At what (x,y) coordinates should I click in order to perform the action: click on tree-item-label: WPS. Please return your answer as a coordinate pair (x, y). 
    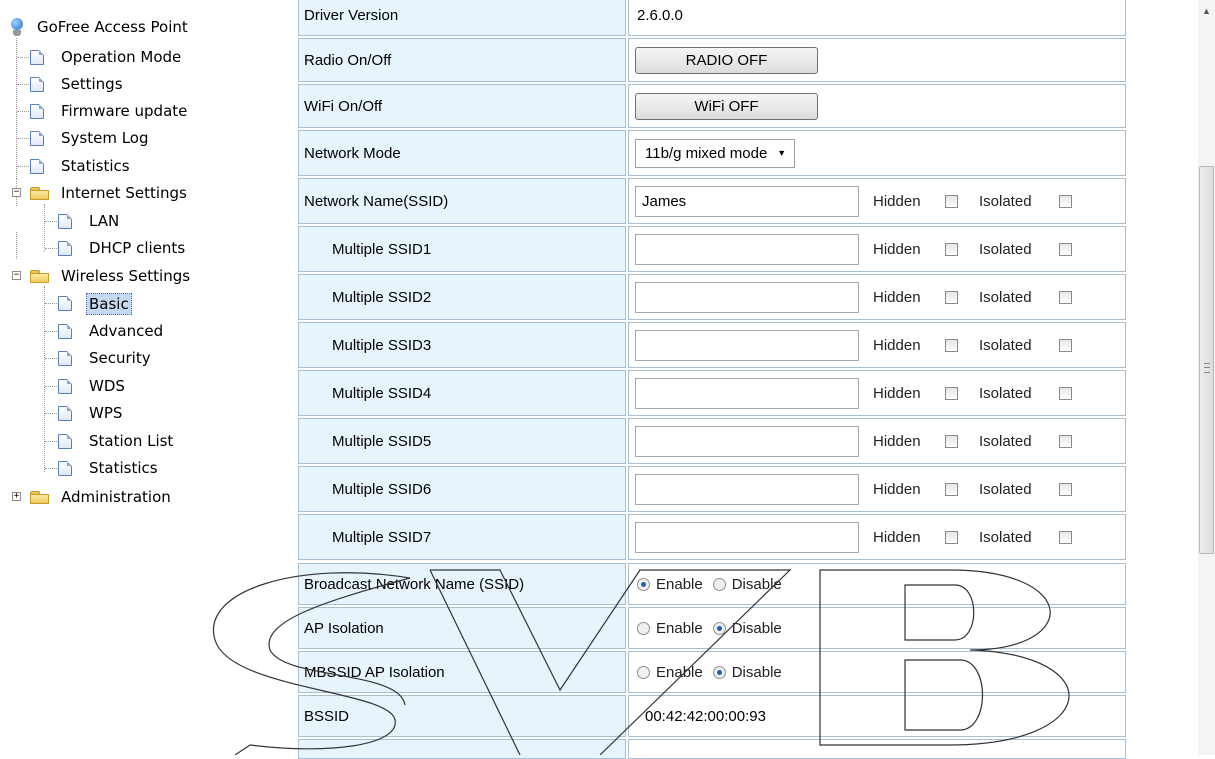
    Looking at the image, I should click on (105, 413).